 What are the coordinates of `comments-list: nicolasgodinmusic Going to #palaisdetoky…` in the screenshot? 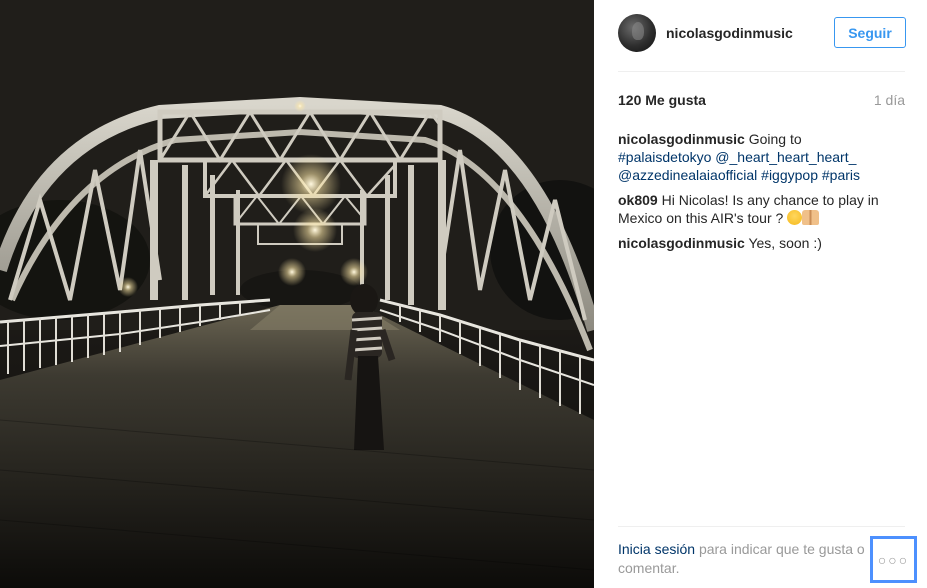 It's located at (763, 194).